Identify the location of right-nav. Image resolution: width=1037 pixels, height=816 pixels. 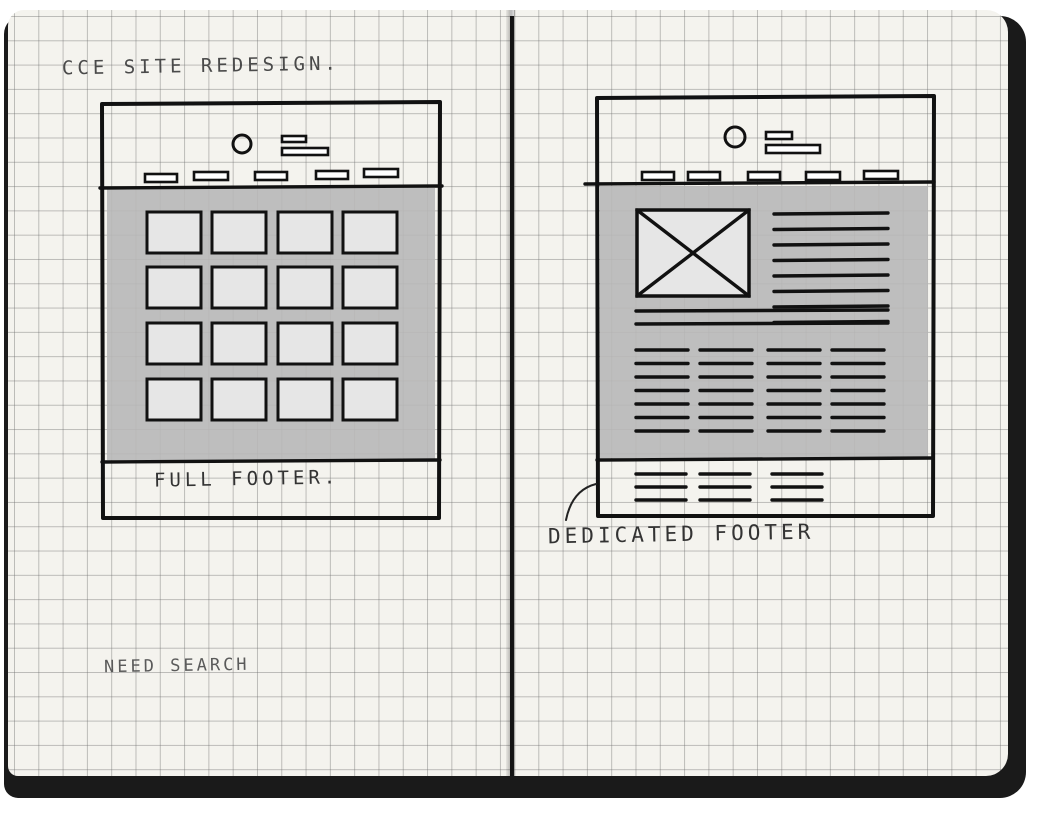
(770, 175).